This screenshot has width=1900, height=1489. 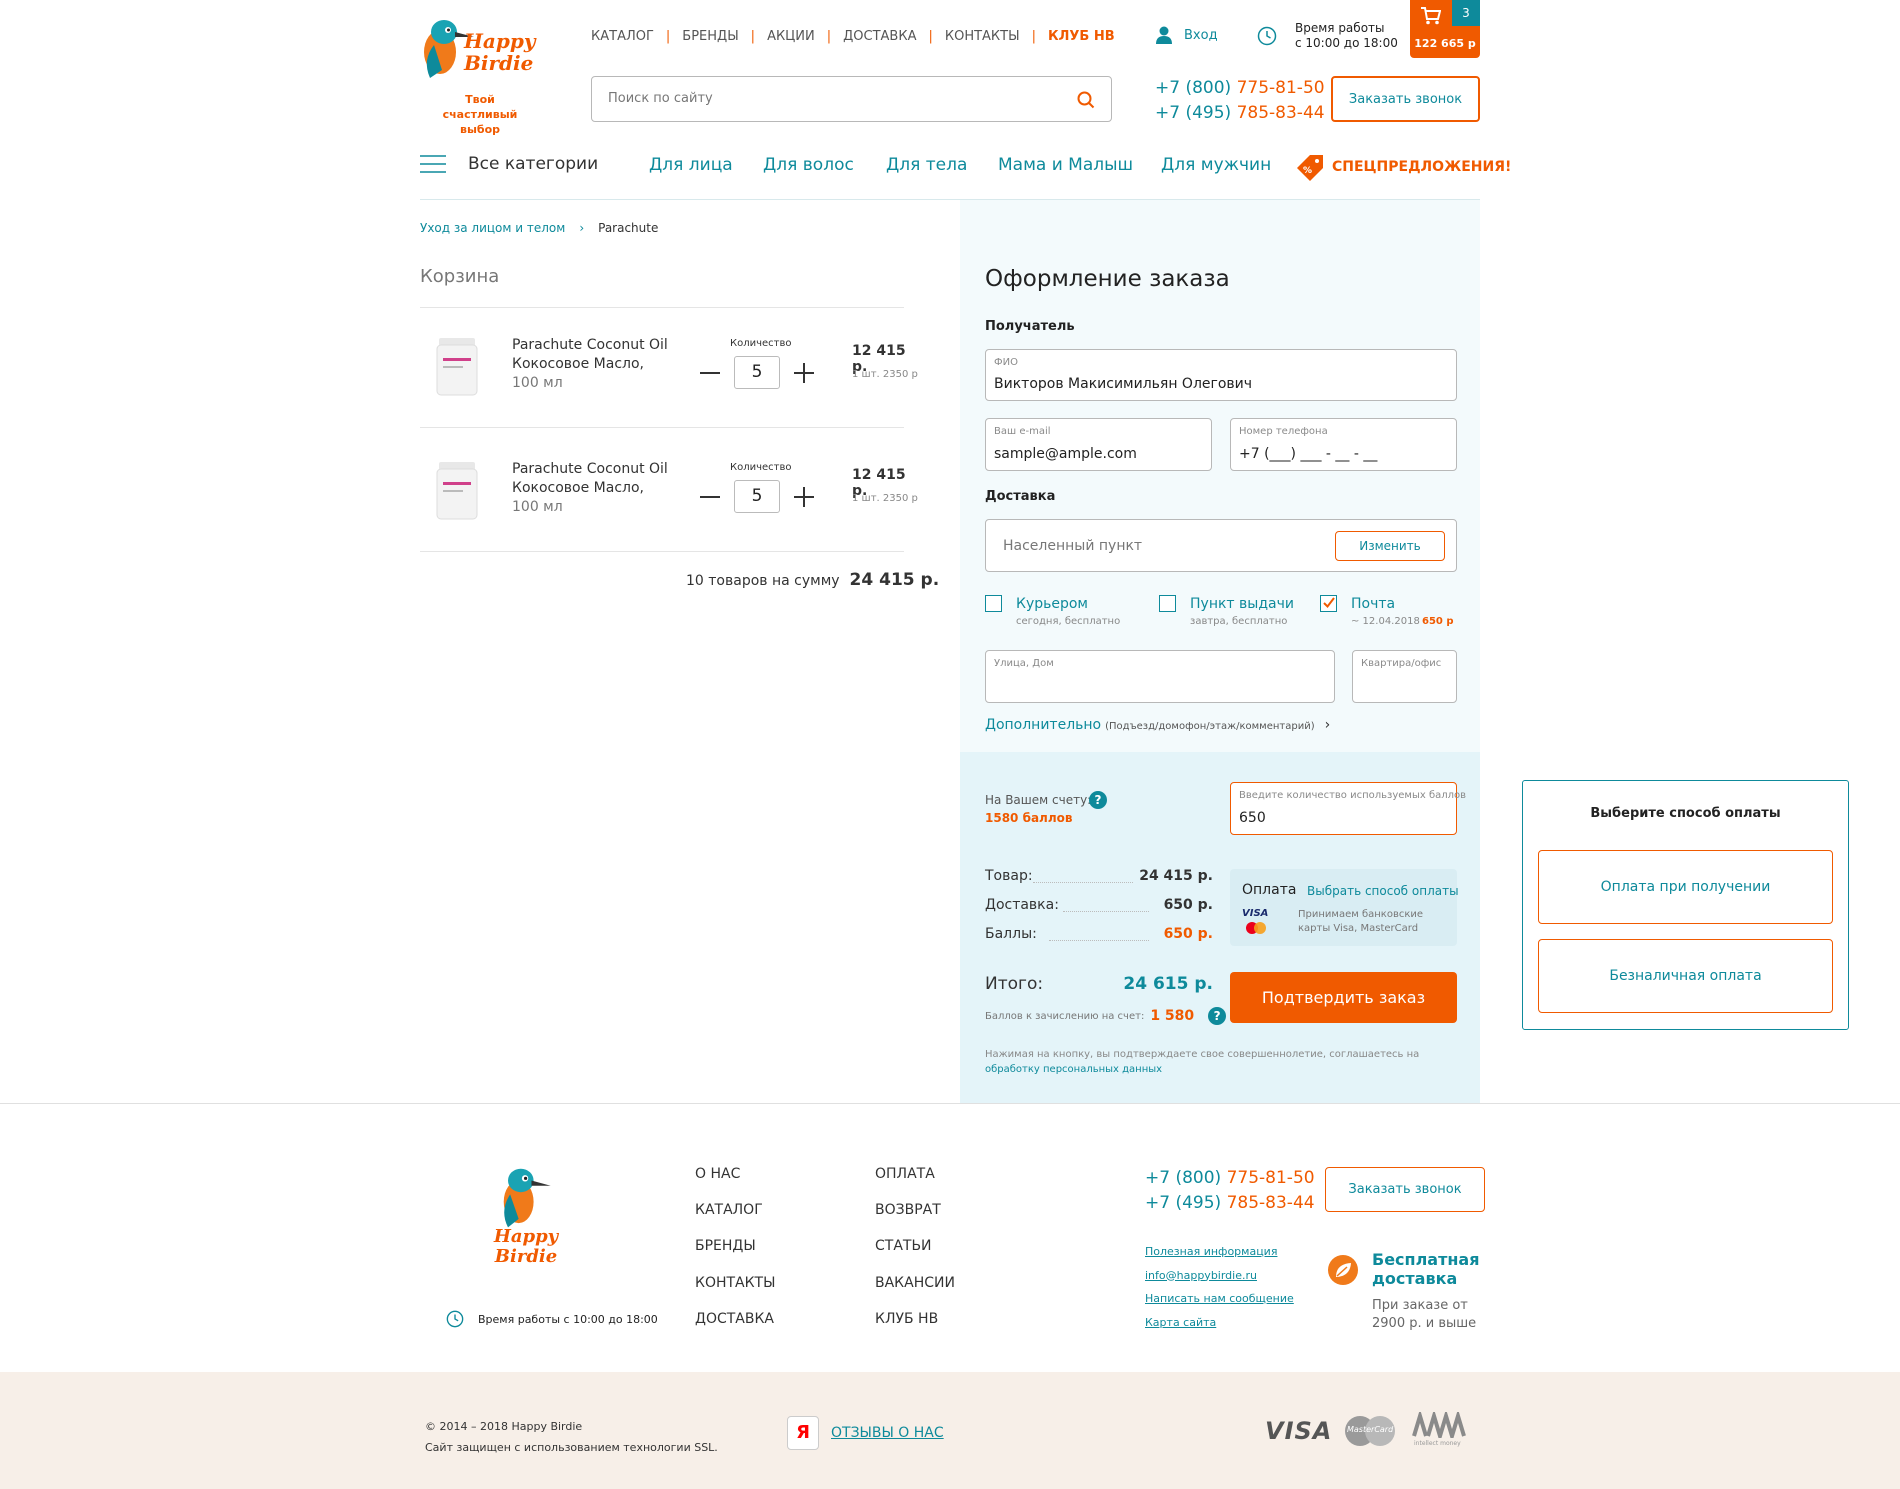 What do you see at coordinates (903, 1246) in the screenshot?
I see `footer-link-articles: СТАТЬИ` at bounding box center [903, 1246].